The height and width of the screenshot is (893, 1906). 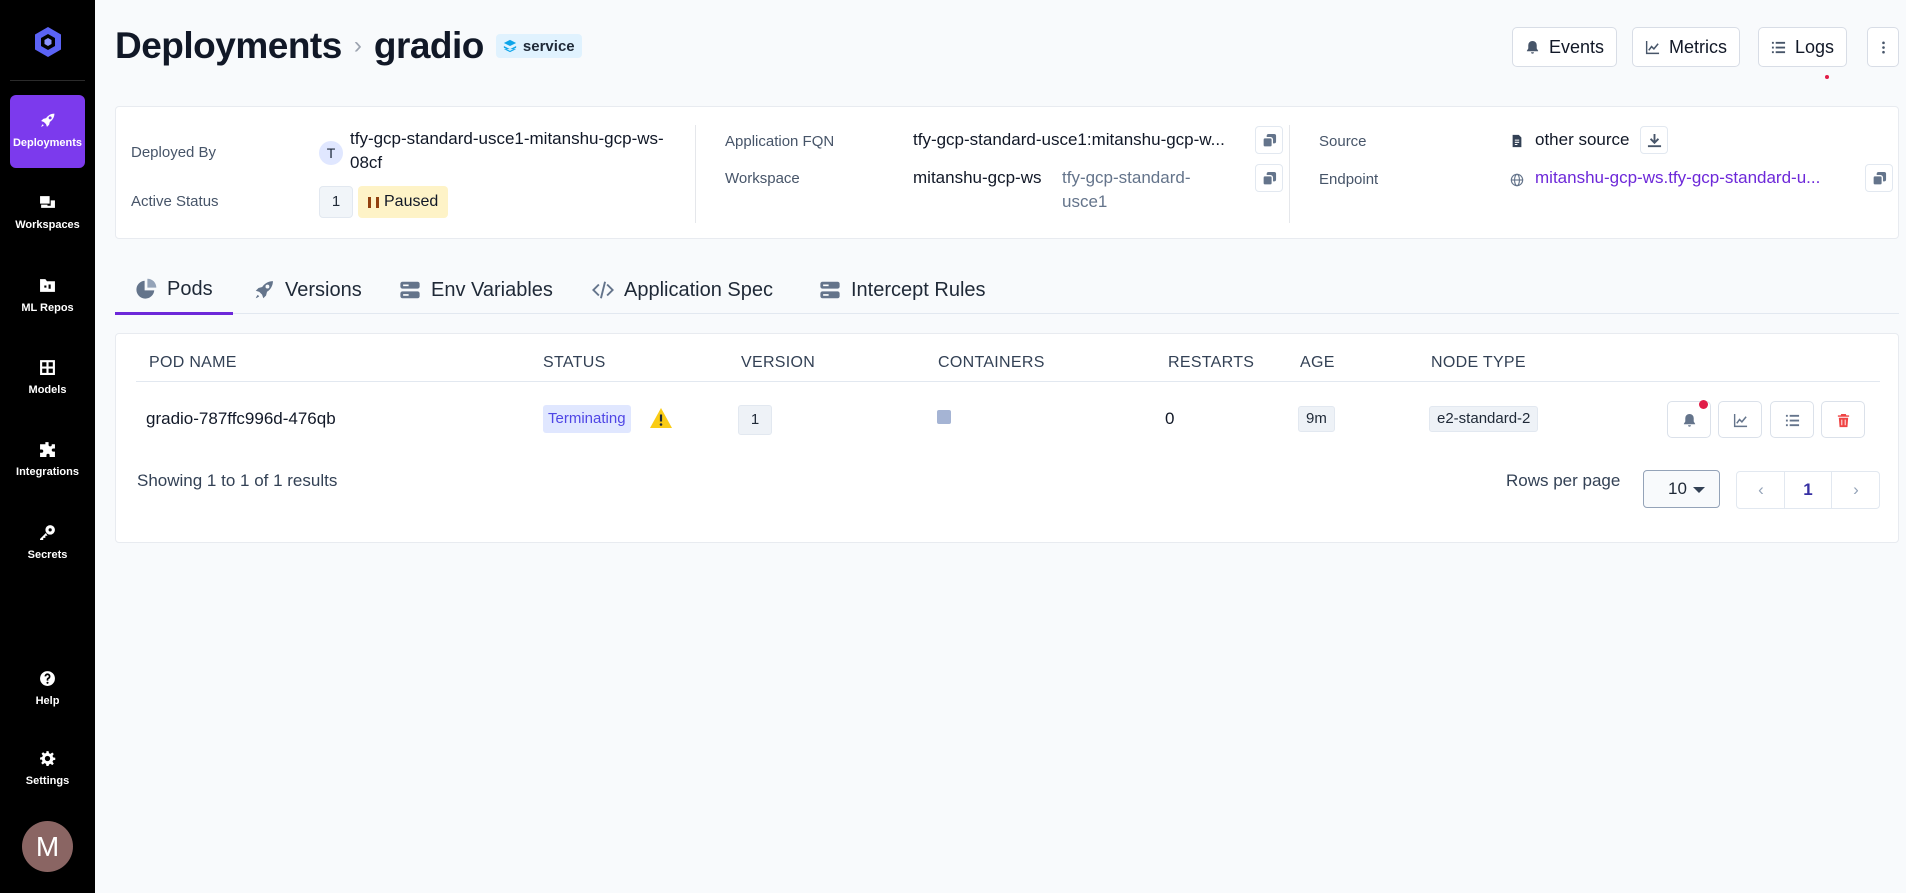 I want to click on user-avatar: M, so click(x=47, y=846).